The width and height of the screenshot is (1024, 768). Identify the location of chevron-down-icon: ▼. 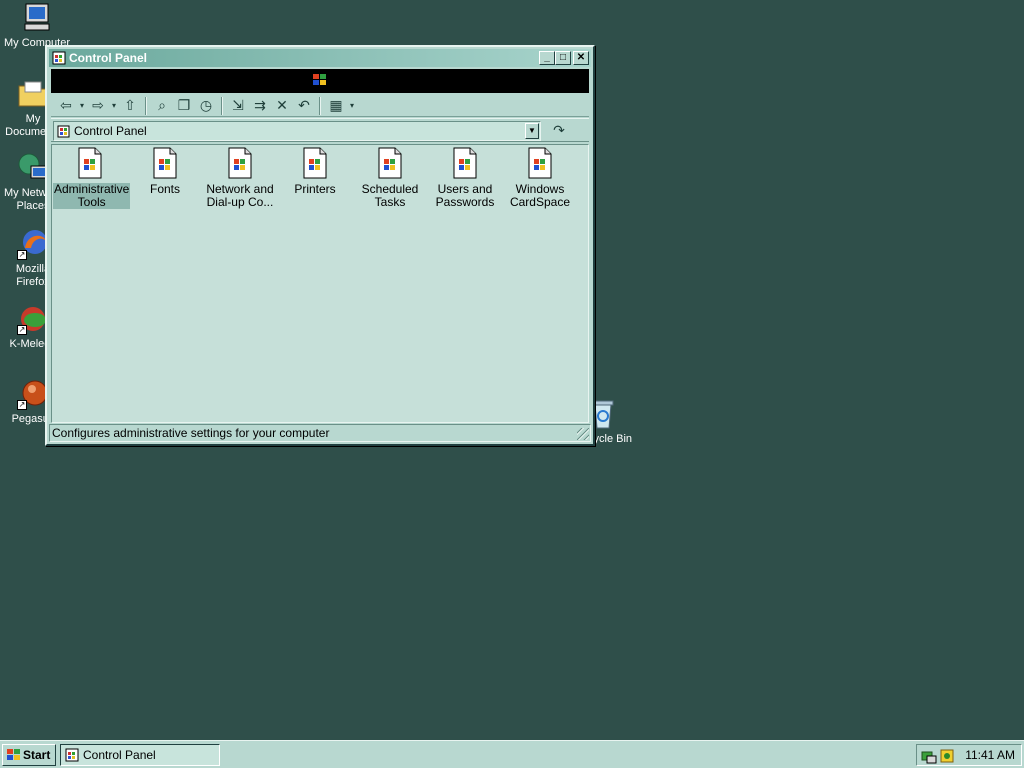
(532, 130).